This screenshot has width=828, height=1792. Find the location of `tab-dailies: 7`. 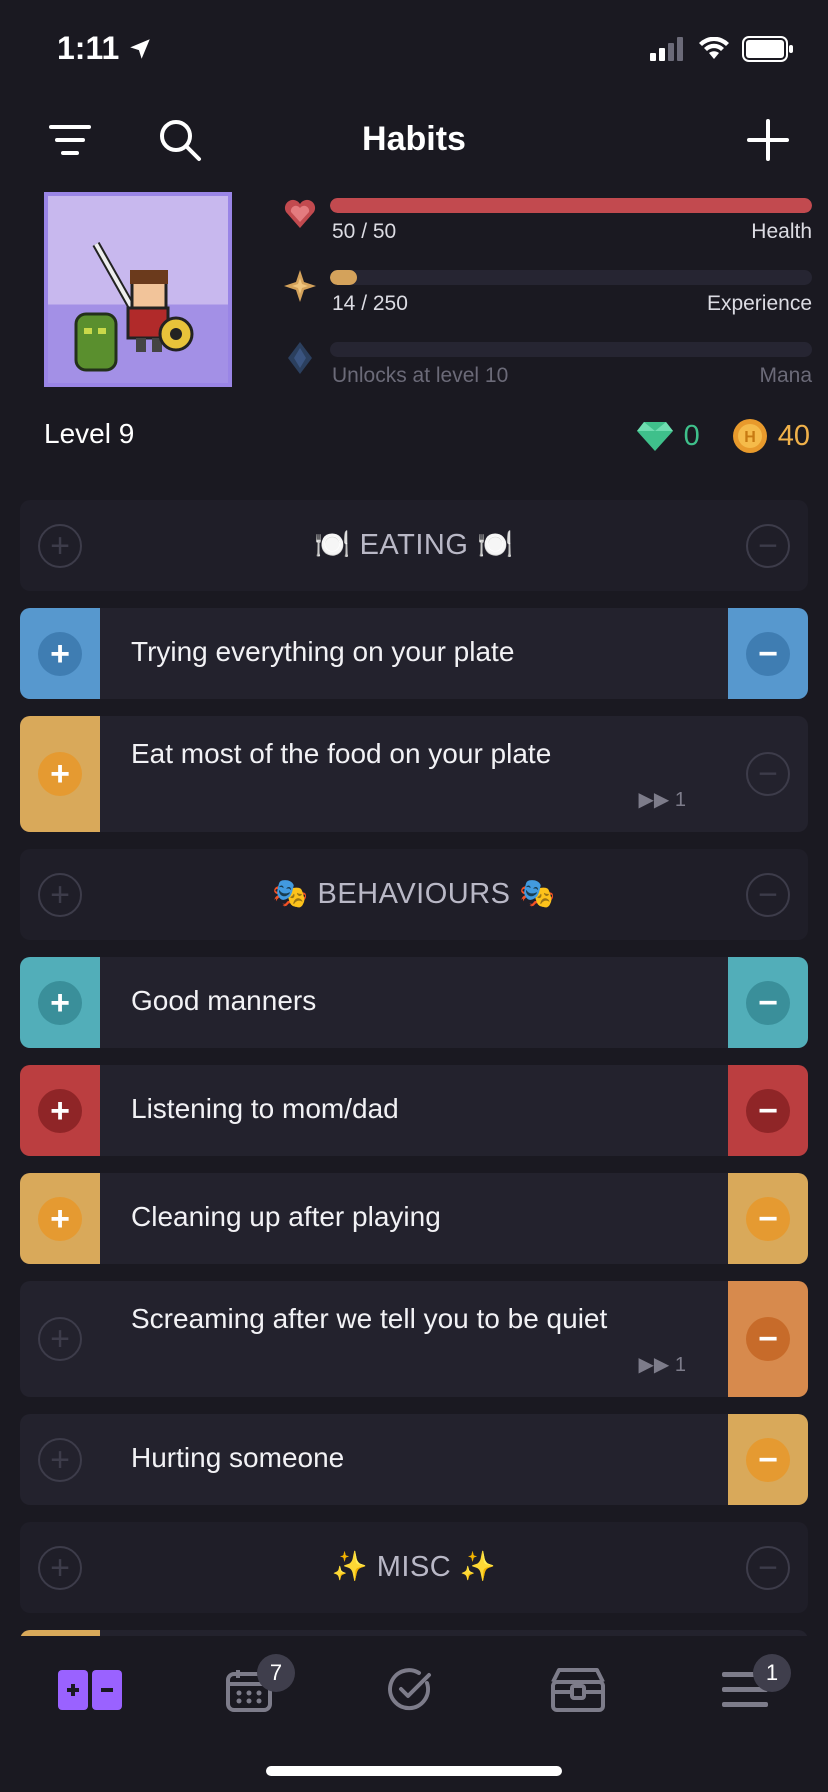

tab-dailies: 7 is located at coordinates (252, 1687).